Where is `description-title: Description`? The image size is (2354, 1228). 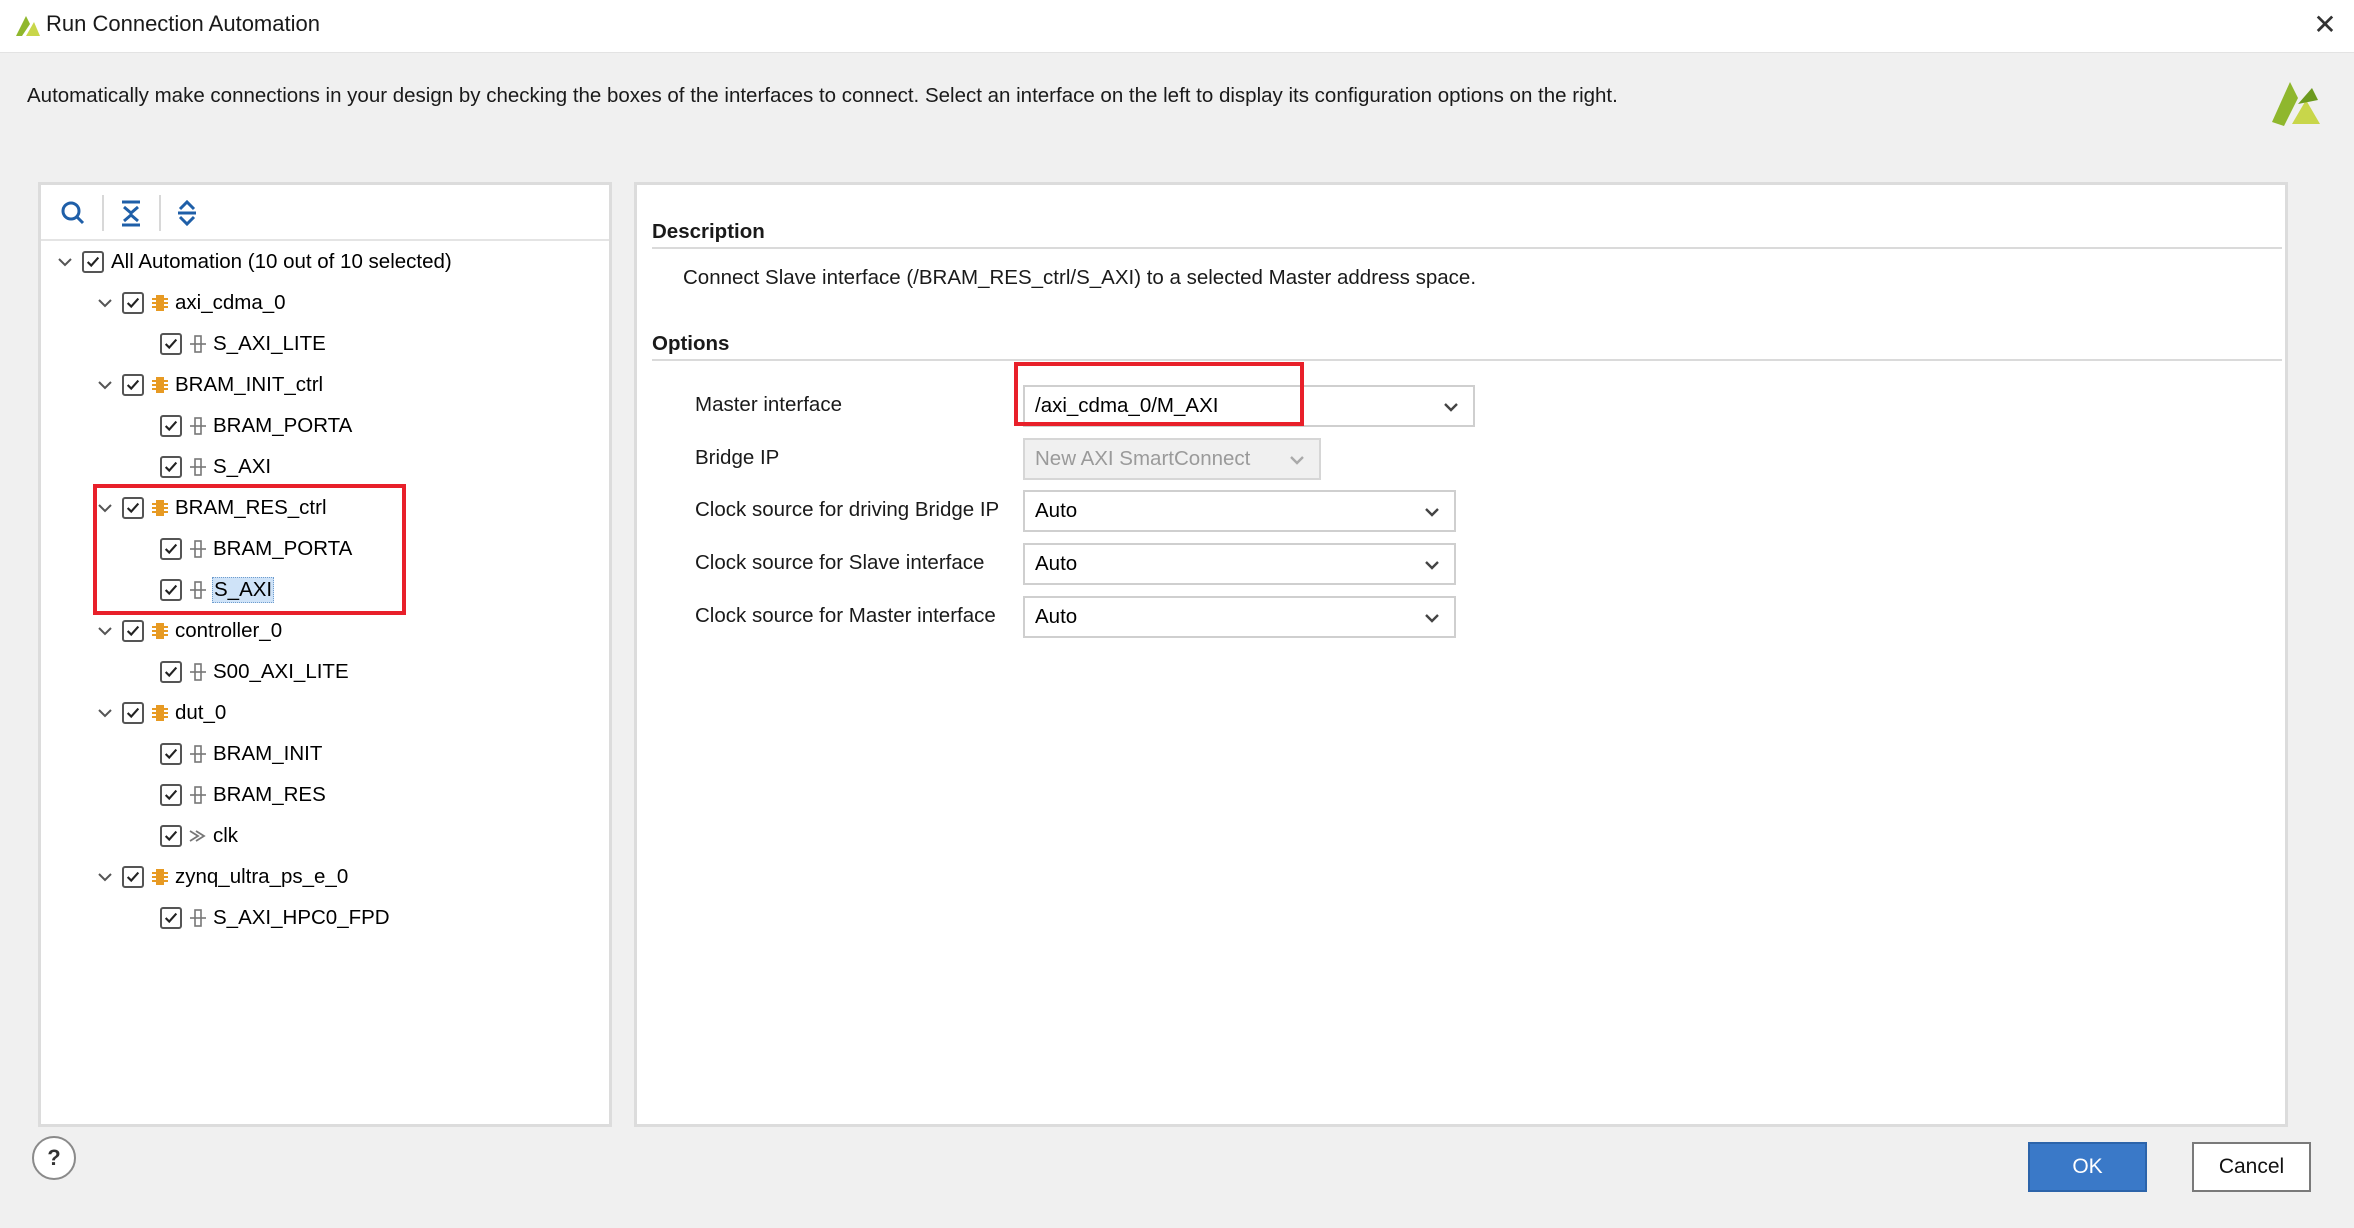
description-title: Description is located at coordinates (708, 231).